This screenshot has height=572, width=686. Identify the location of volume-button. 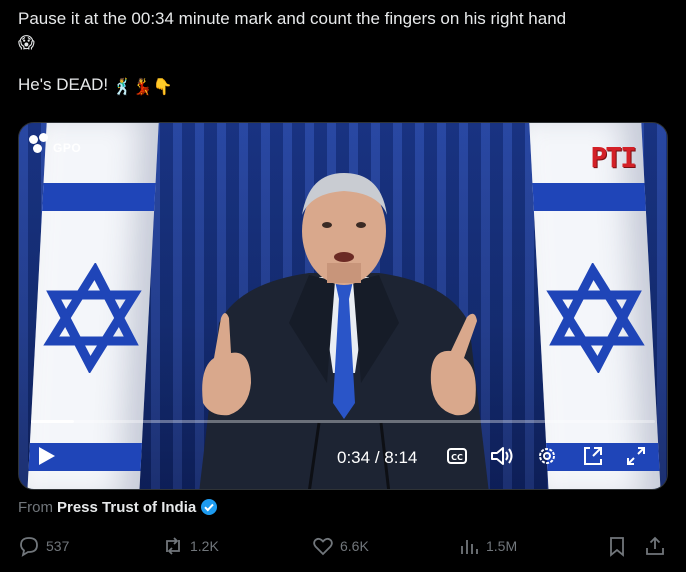
(503, 456).